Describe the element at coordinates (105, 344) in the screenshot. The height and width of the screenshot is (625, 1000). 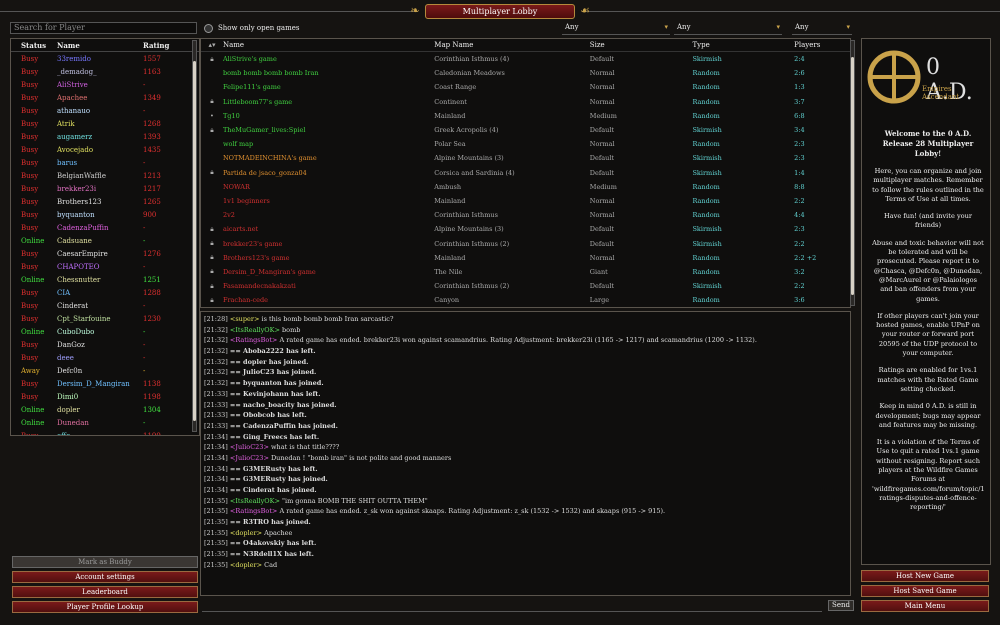
I see `player-row: Busy DanGoz -` at that location.